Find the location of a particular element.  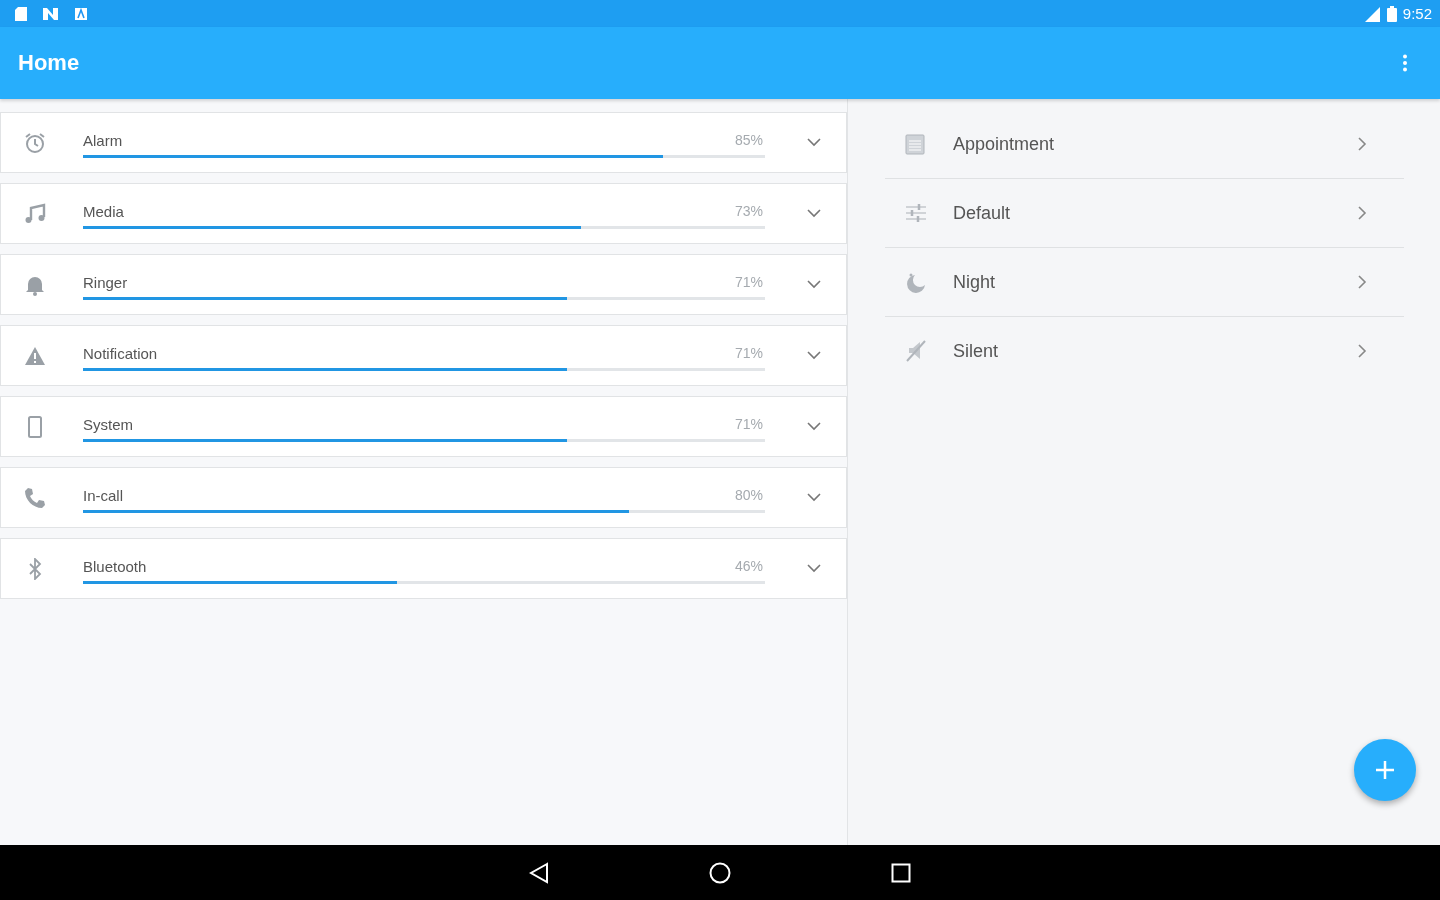

more-options-icon is located at coordinates (1405, 63).